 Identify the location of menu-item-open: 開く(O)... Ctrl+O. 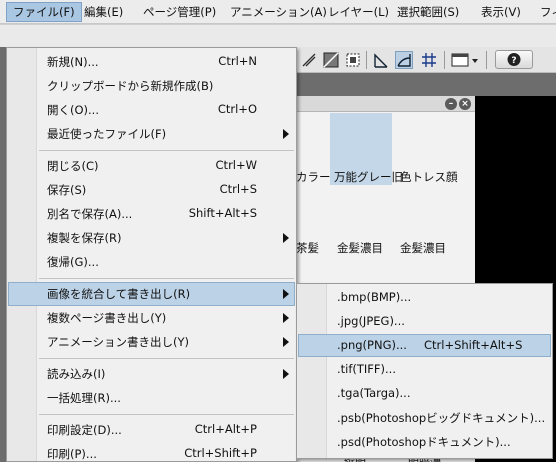
(151, 110).